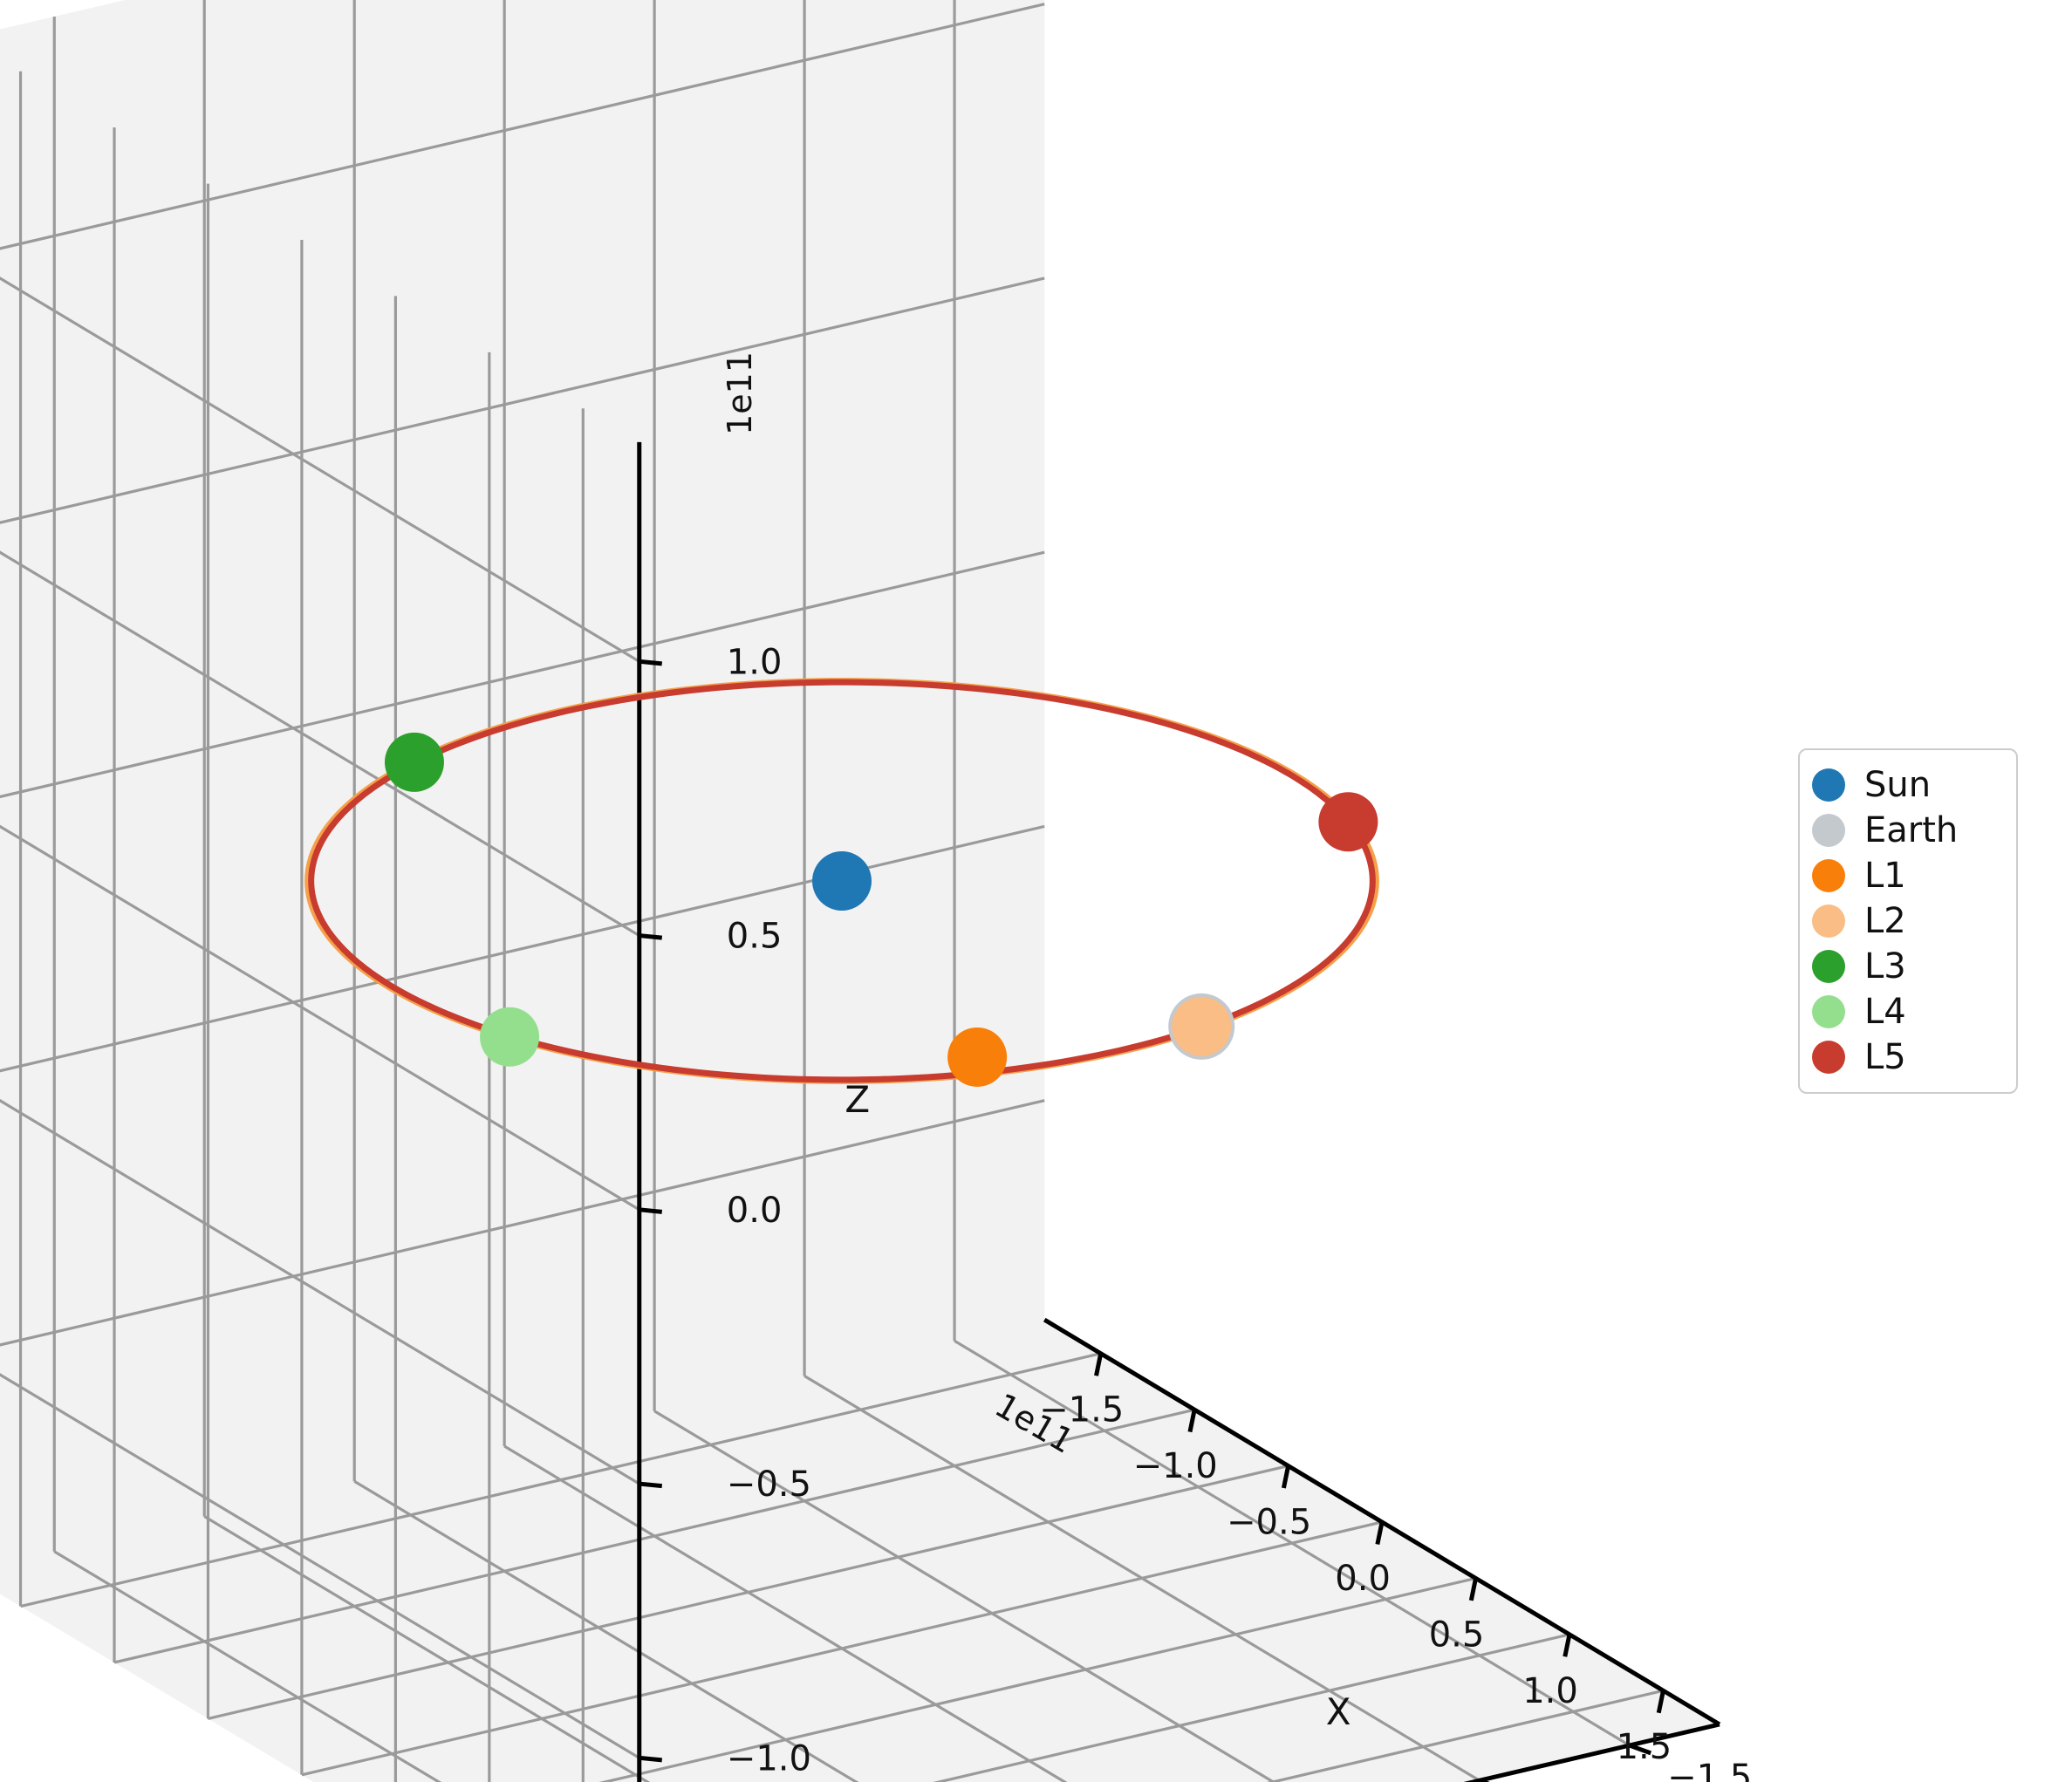 The height and width of the screenshot is (1782, 2072). Describe the element at coordinates (1898, 785) in the screenshot. I see `legend-label: Sun` at that location.